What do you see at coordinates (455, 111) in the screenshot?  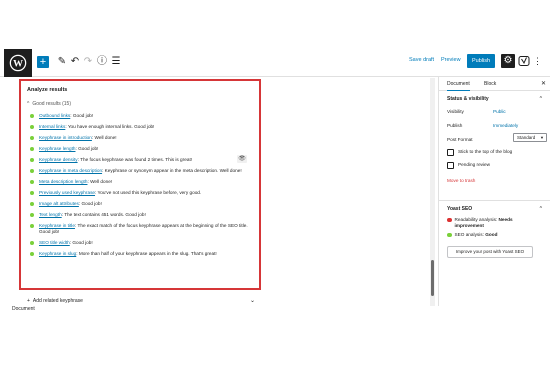 I see `visibility-label: Visibility` at bounding box center [455, 111].